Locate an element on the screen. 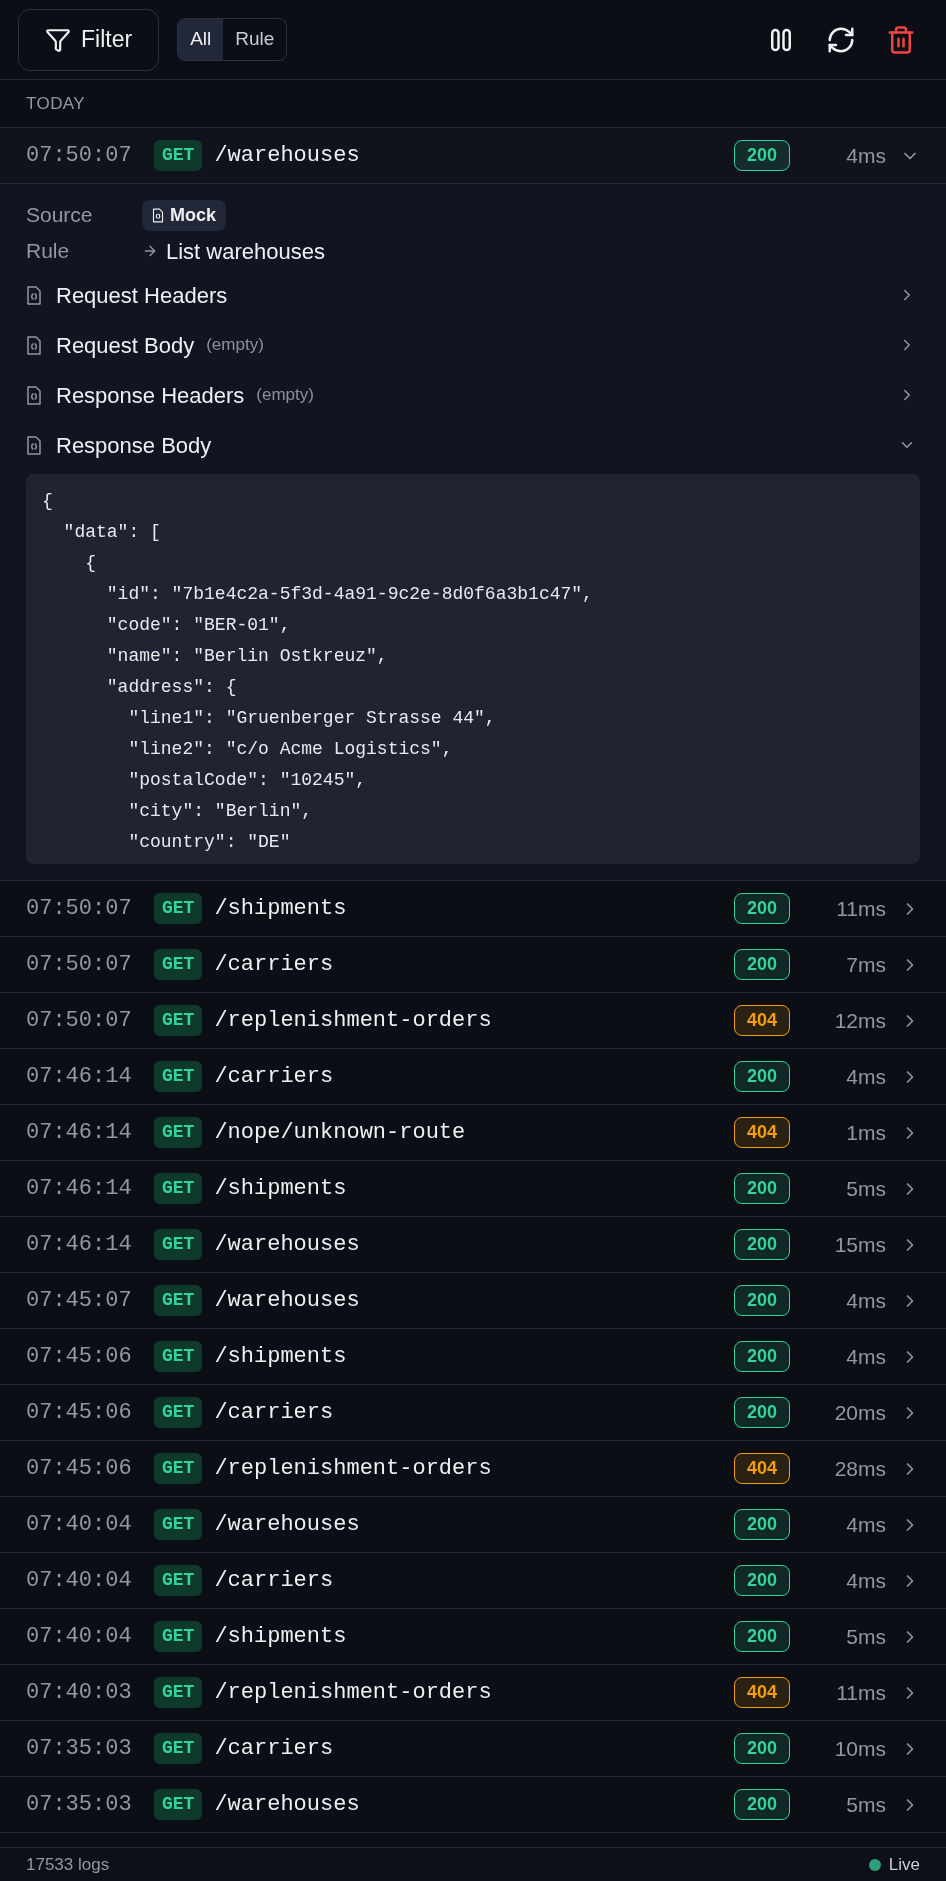 This screenshot has height=1881, width=946. log-time: 07:45:07 is located at coordinates (79, 1301).